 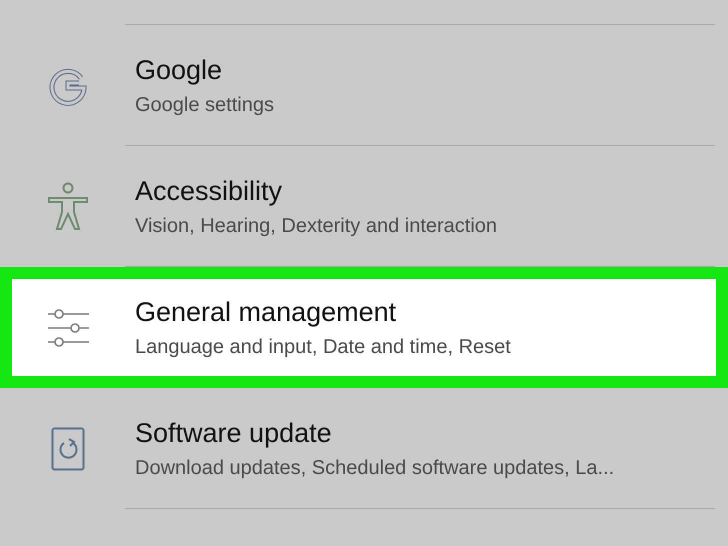 I want to click on setting-subtitle: Language and input, Date and time, Reset, so click(x=323, y=347).